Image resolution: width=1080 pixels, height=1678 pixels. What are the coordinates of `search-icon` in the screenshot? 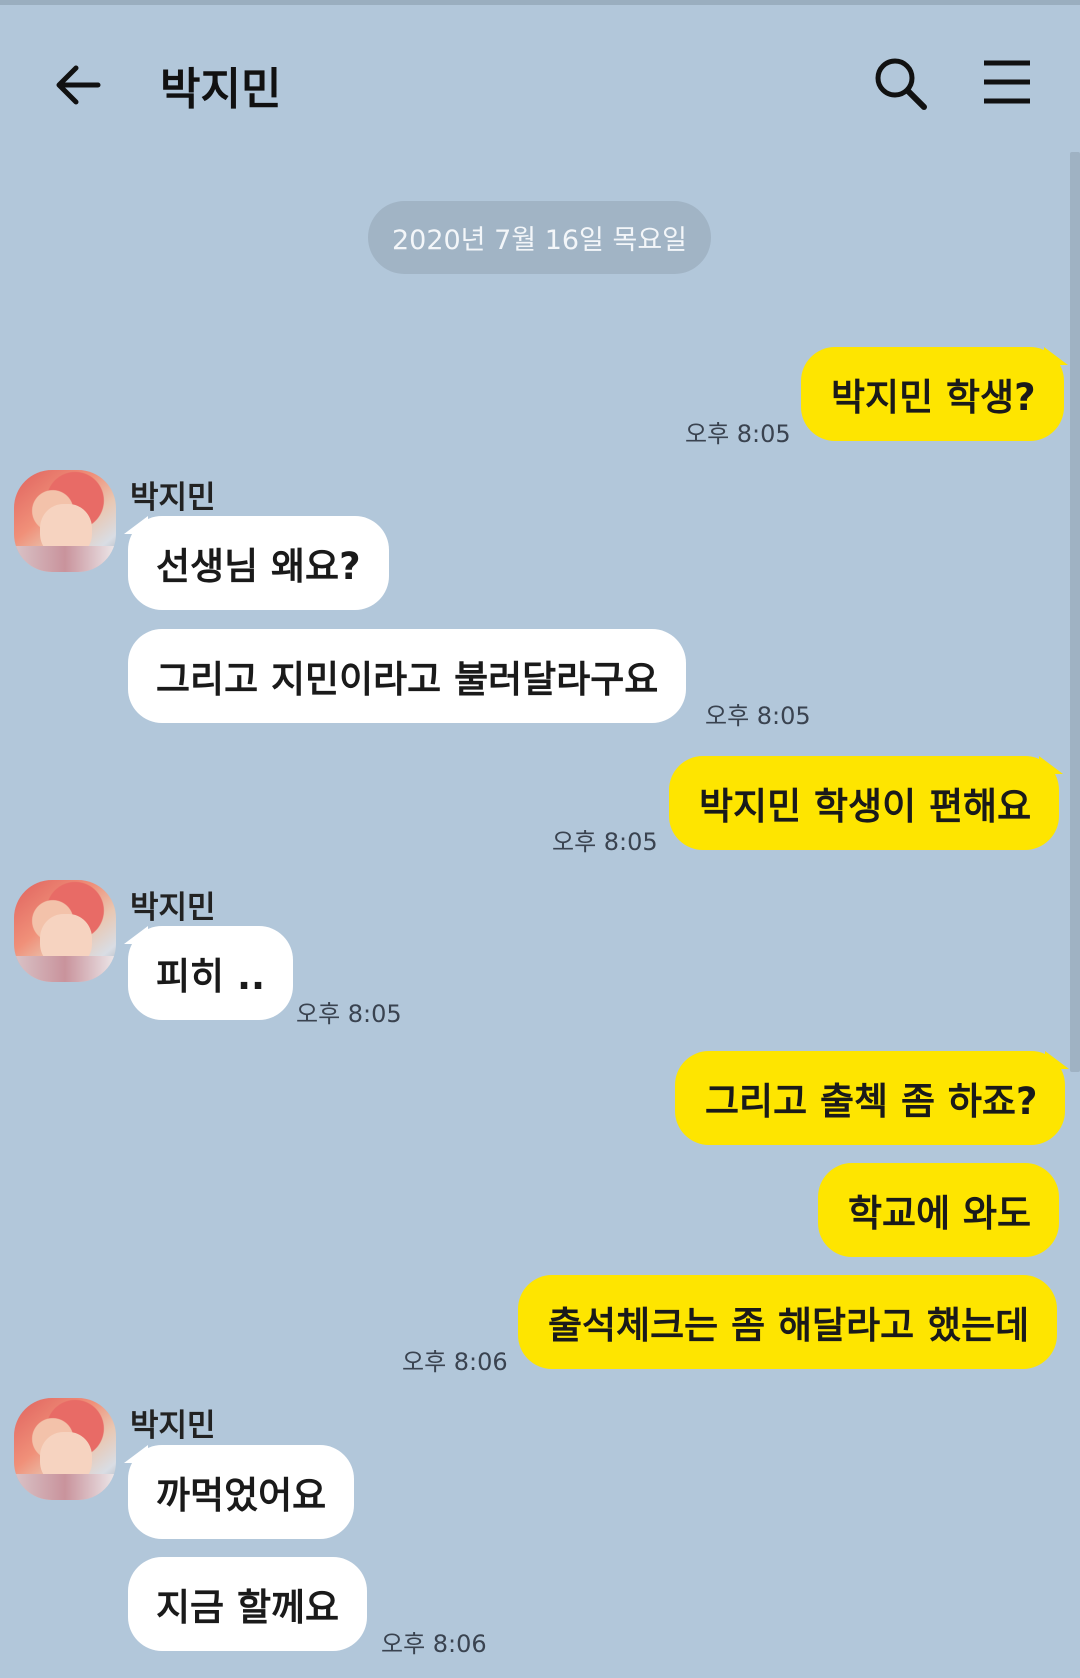 It's located at (901, 84).